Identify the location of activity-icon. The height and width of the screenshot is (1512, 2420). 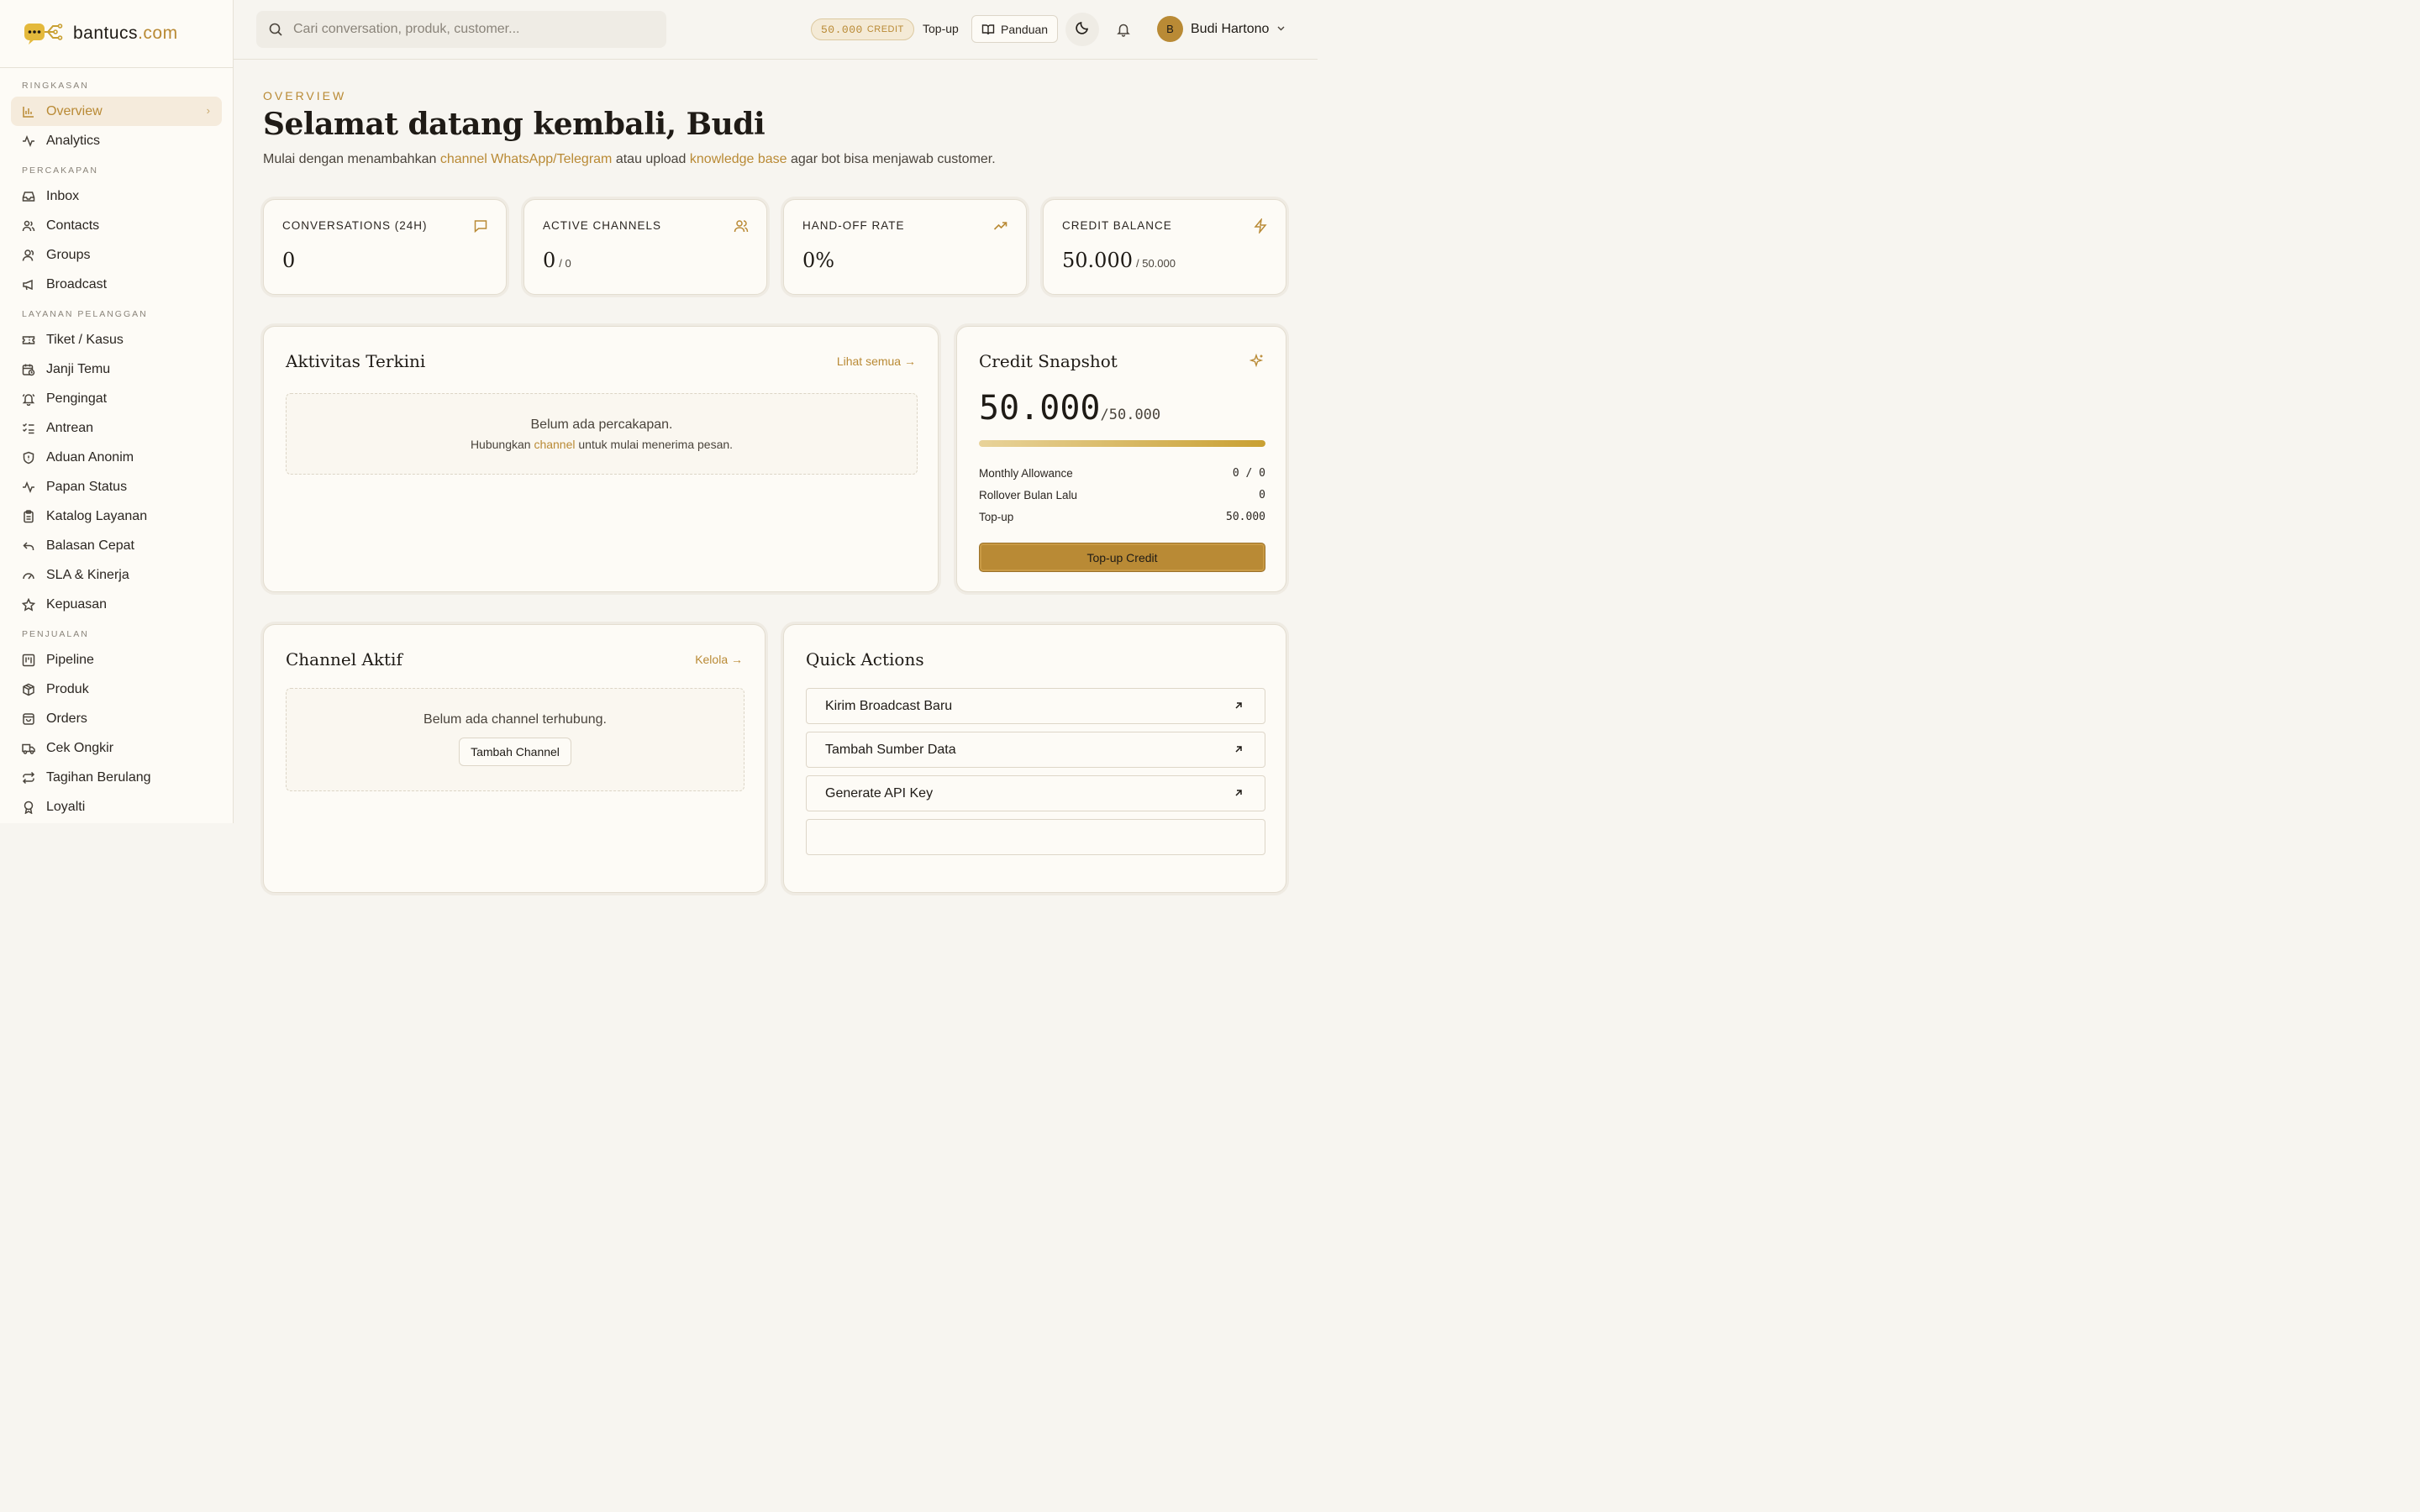
(28, 487).